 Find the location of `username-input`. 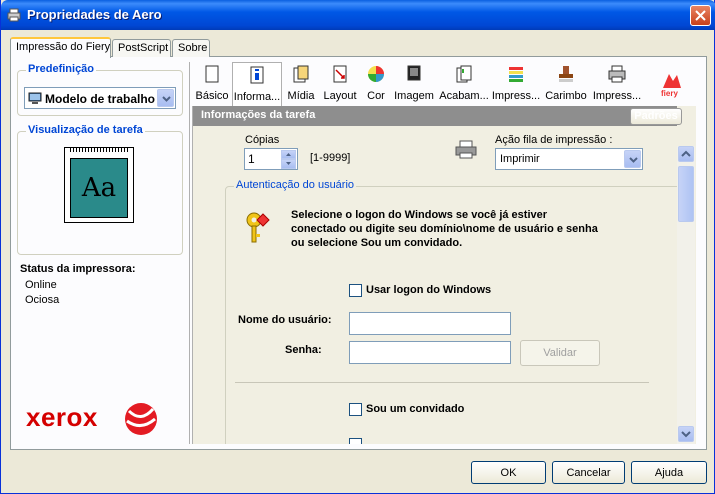

username-input is located at coordinates (430, 323).